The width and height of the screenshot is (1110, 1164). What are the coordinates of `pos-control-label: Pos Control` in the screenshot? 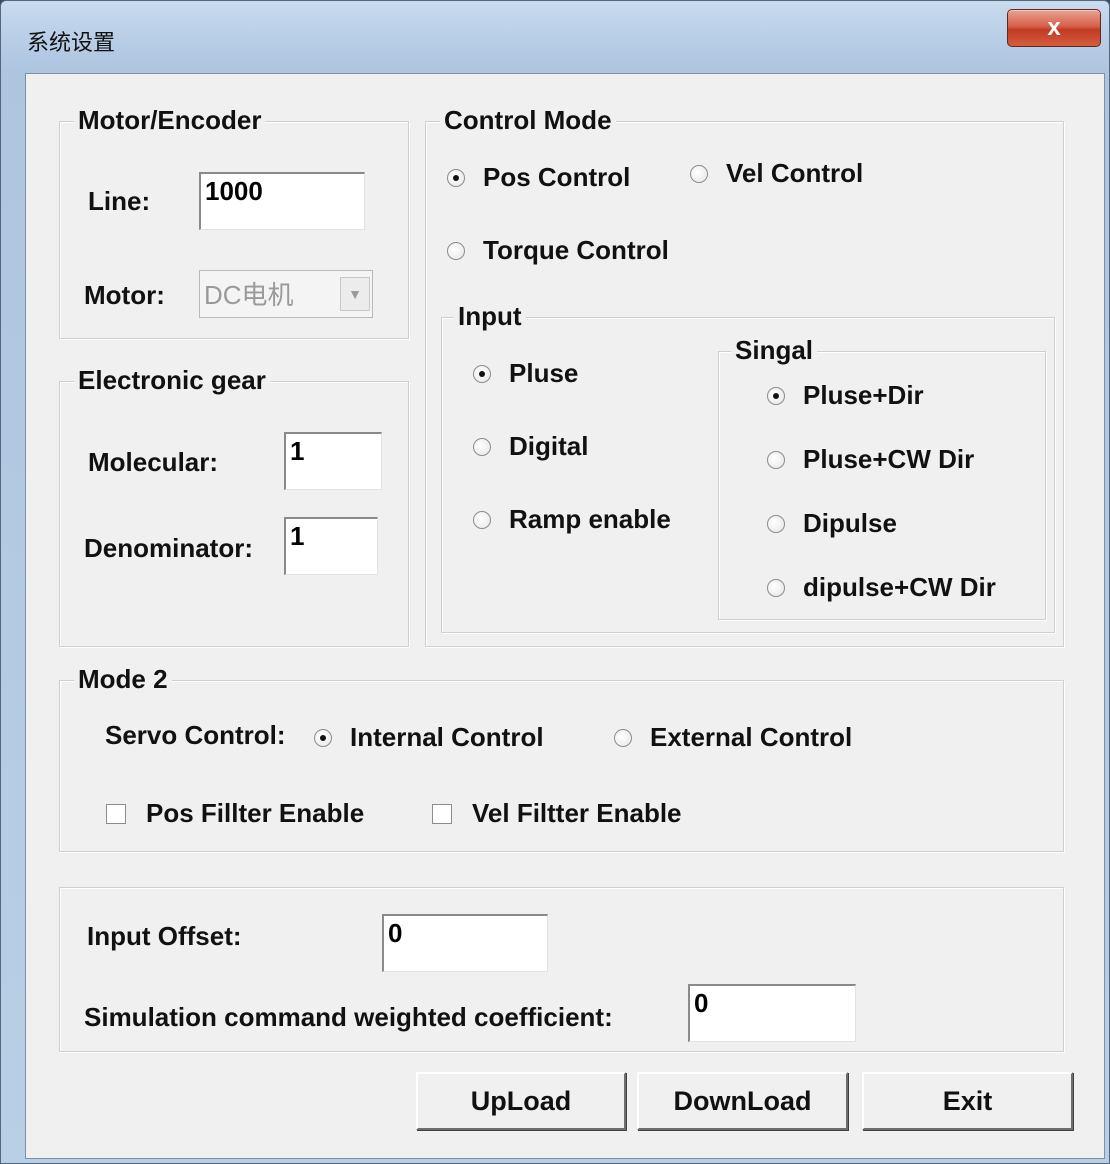 It's located at (557, 177).